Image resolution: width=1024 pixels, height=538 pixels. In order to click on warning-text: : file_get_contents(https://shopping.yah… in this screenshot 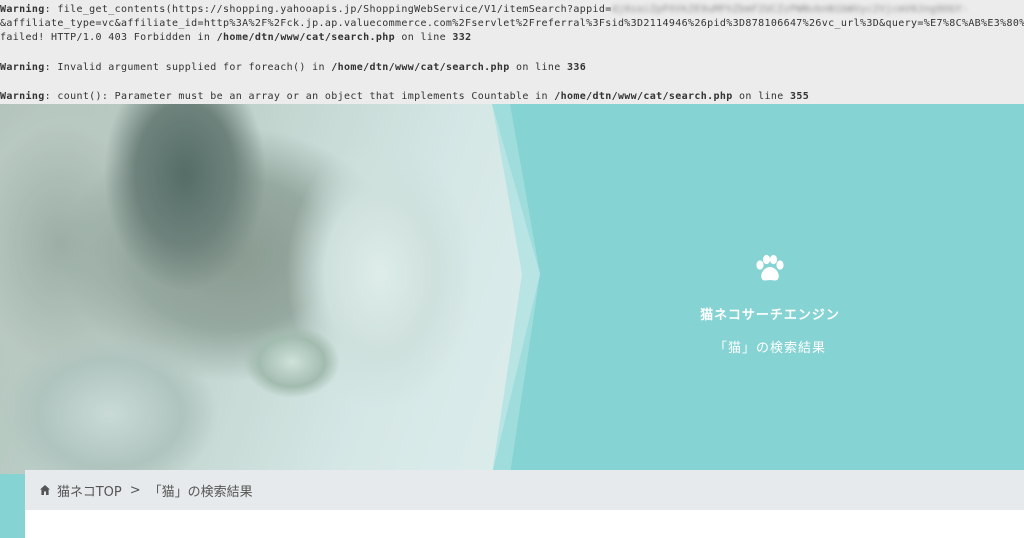, I will do `click(328, 9)`.